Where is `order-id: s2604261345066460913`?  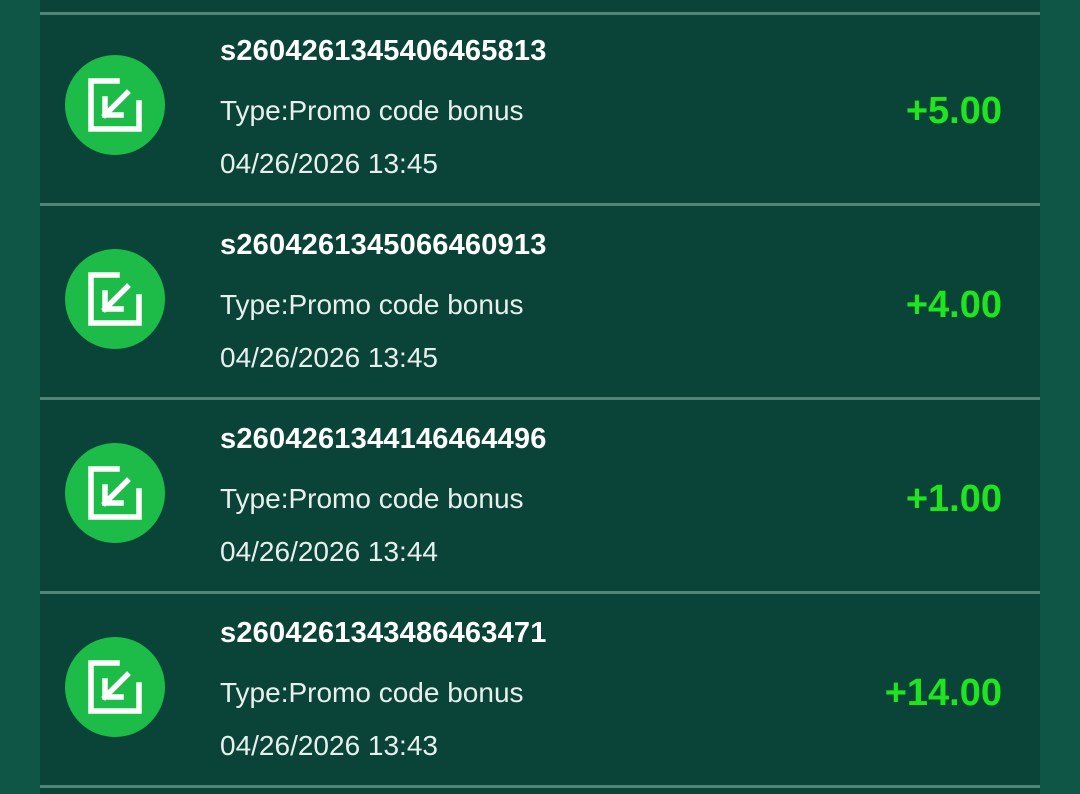
order-id: s2604261345066460913 is located at coordinates (383, 245).